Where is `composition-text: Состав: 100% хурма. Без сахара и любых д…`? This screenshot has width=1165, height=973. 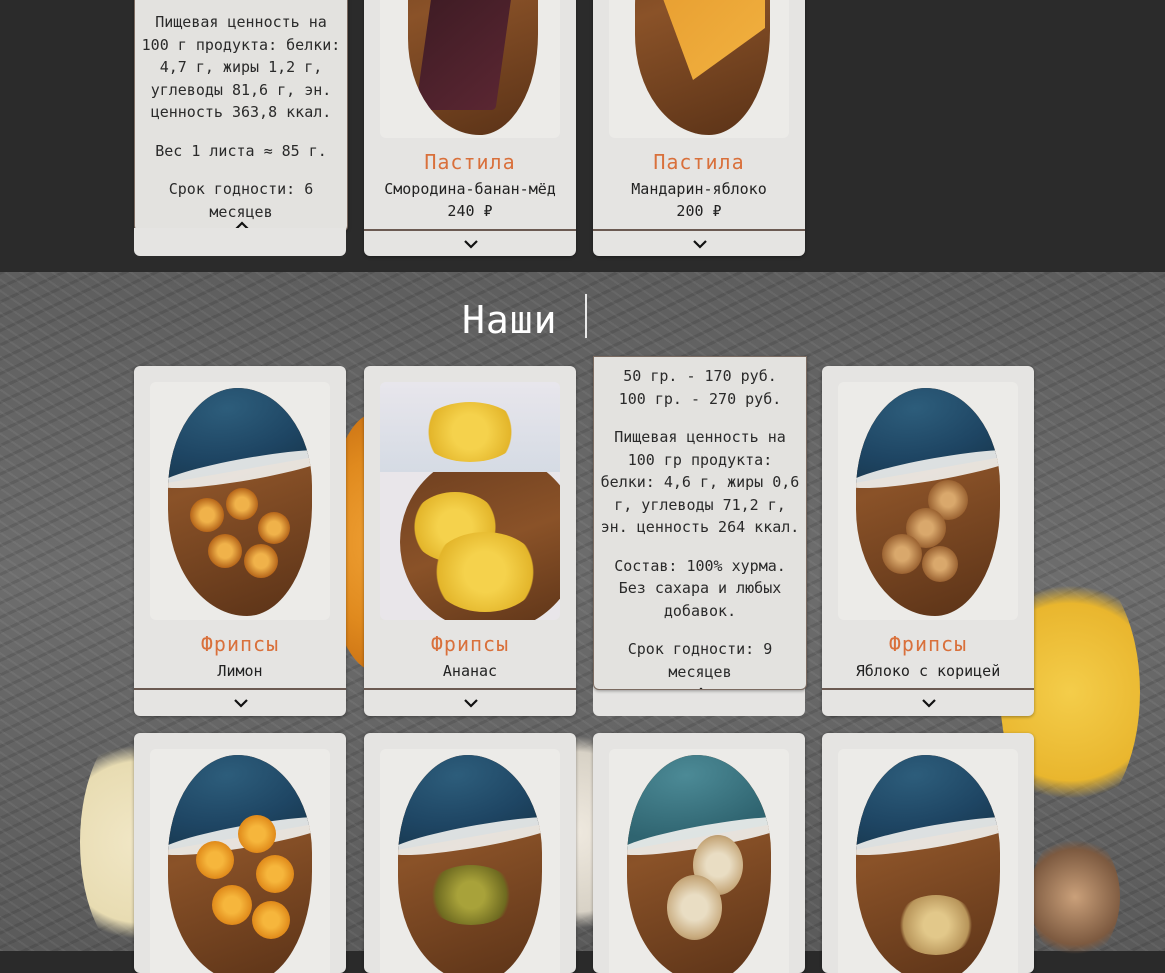
composition-text: Состав: 100% хурма. Без сахара и любых д… is located at coordinates (700, 588).